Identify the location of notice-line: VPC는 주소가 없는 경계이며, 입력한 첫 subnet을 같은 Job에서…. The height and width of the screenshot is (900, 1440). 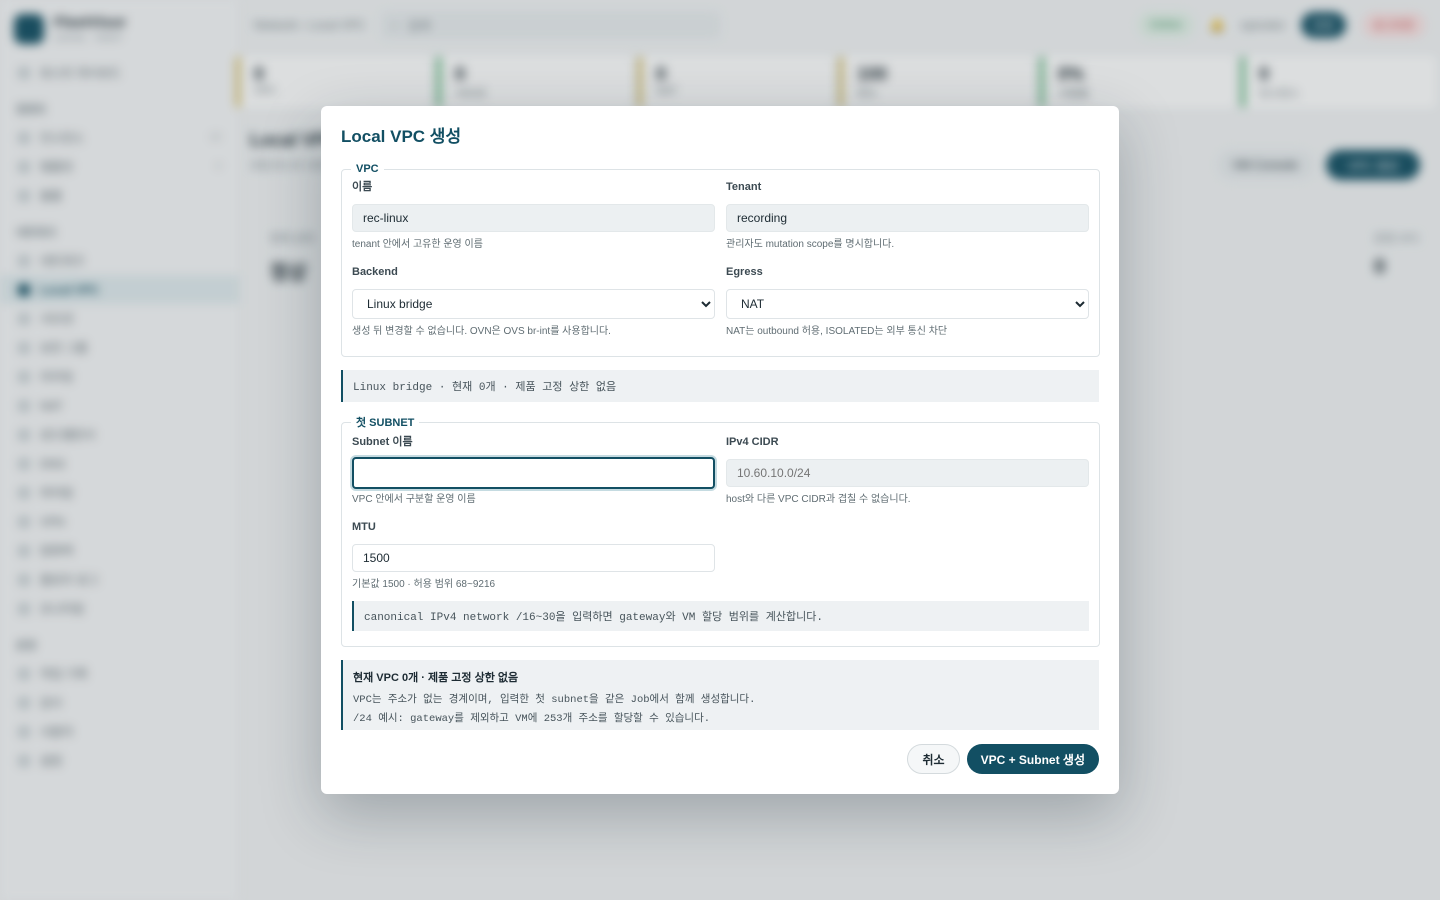
(554, 700).